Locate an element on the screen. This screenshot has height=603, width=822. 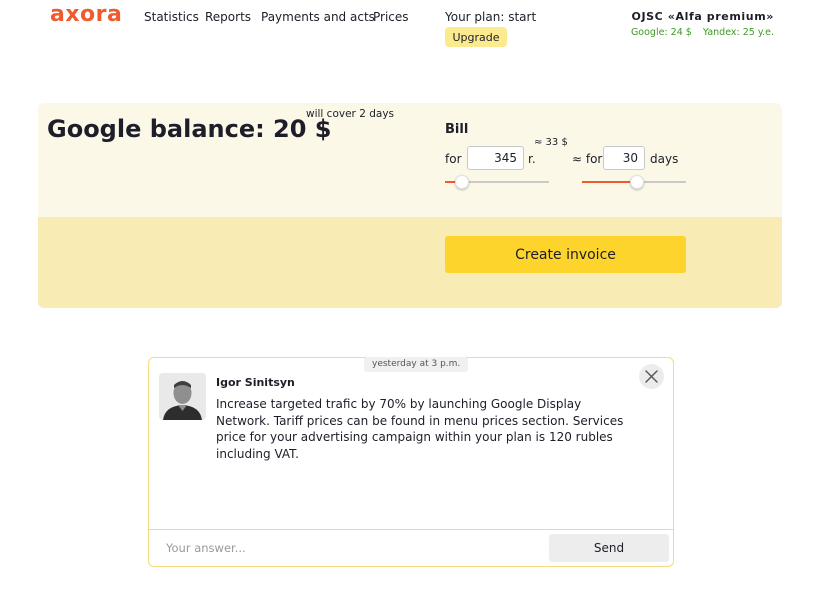
yandex-balance: Yandex: 25 y.e. is located at coordinates (738, 32).